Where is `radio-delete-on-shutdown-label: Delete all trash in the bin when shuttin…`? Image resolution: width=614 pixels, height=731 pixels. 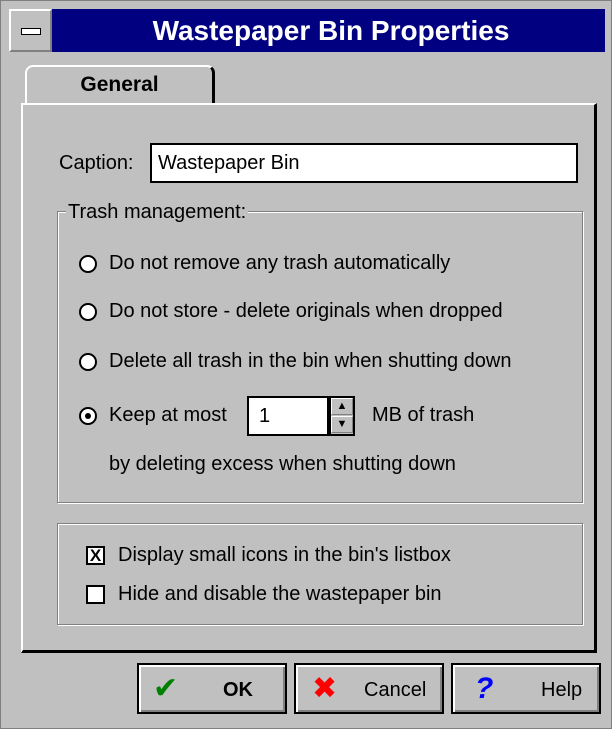 radio-delete-on-shutdown-label: Delete all trash in the bin when shuttin… is located at coordinates (310, 361).